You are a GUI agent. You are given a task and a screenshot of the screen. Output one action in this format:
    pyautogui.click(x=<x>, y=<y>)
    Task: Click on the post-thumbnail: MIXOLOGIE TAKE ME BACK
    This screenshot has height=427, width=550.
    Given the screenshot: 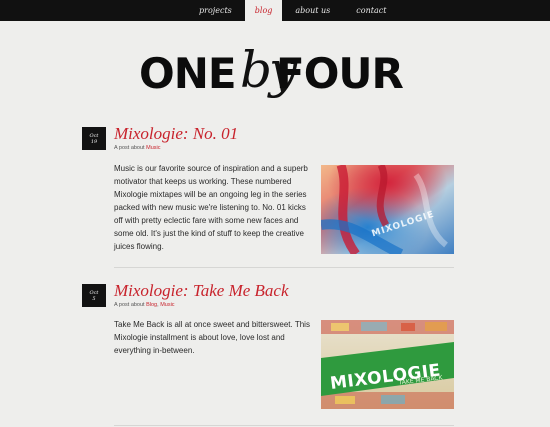 What is the action you would take?
    pyautogui.click(x=387, y=364)
    